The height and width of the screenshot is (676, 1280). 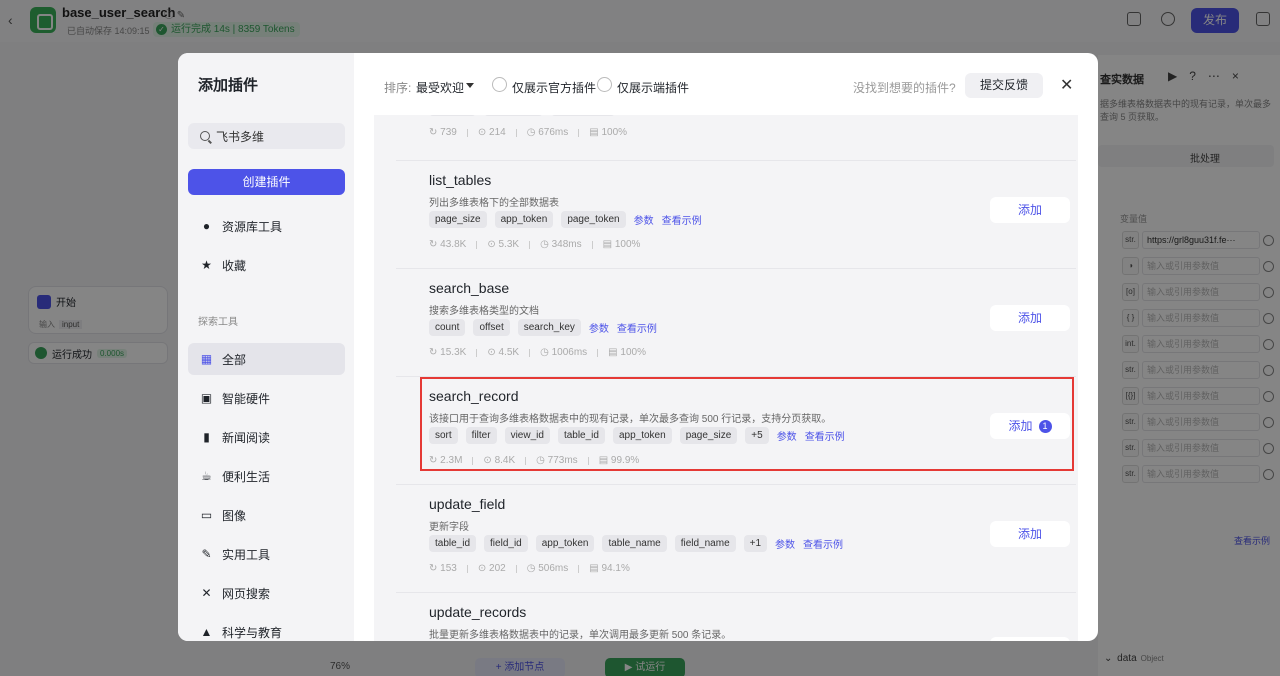 I want to click on plugin-stat: ⊙ 214, so click(x=492, y=132).